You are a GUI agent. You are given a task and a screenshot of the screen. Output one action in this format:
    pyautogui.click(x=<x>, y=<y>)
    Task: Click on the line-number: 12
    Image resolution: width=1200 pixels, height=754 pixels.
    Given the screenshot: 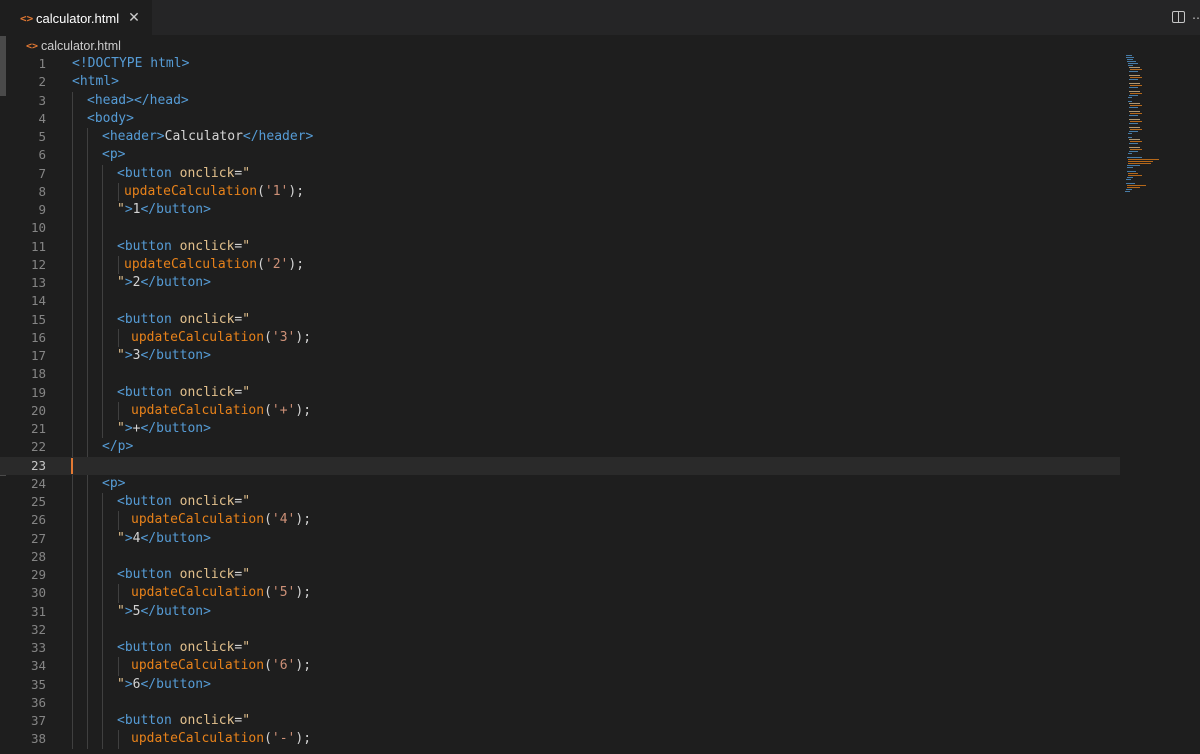 What is the action you would take?
    pyautogui.click(x=38, y=264)
    